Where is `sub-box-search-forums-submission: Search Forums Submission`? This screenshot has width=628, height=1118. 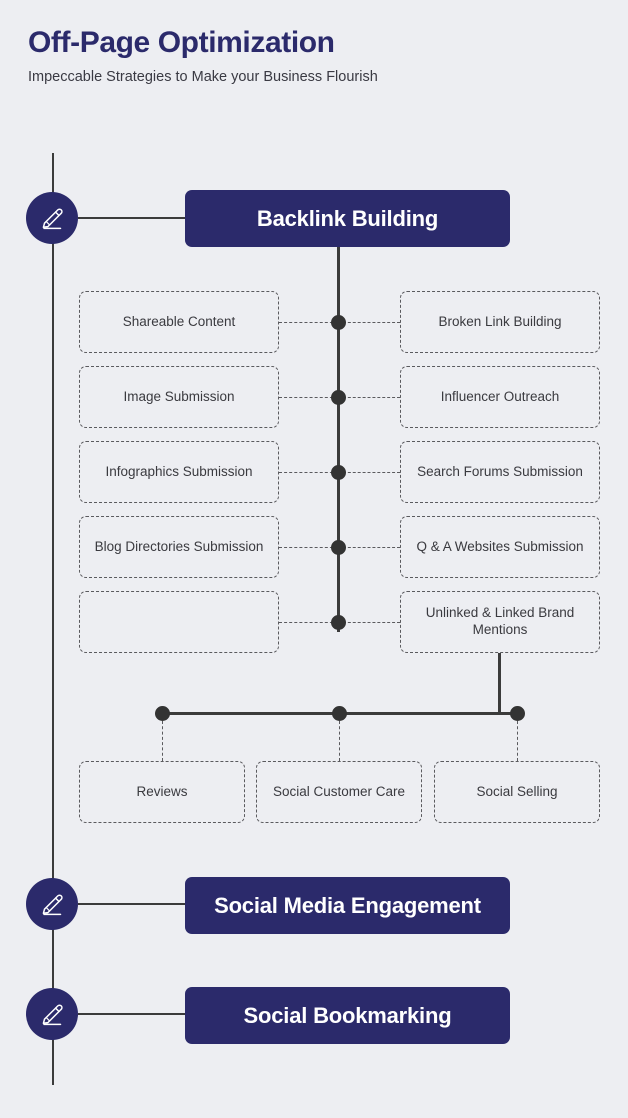 sub-box-search-forums-submission: Search Forums Submission is located at coordinates (500, 472).